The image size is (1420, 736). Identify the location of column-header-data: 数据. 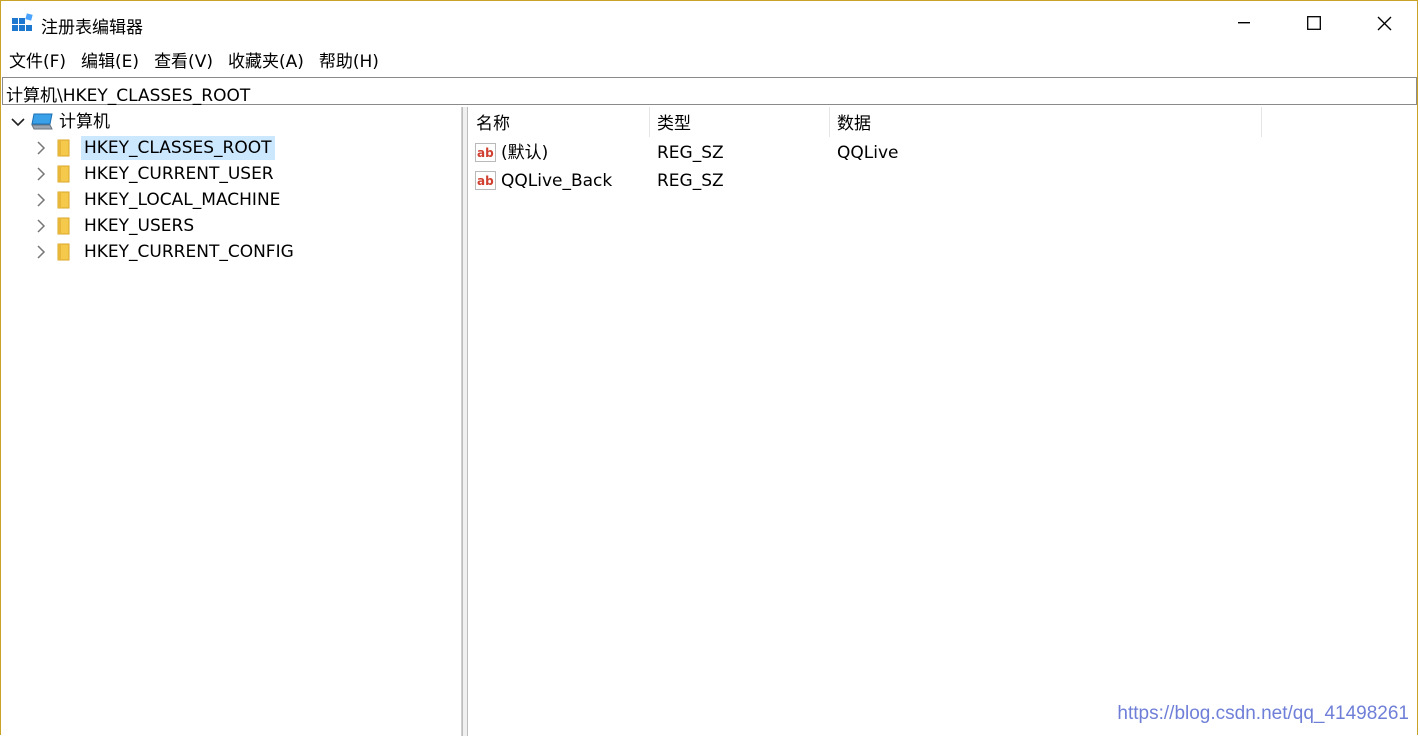
(1046, 122).